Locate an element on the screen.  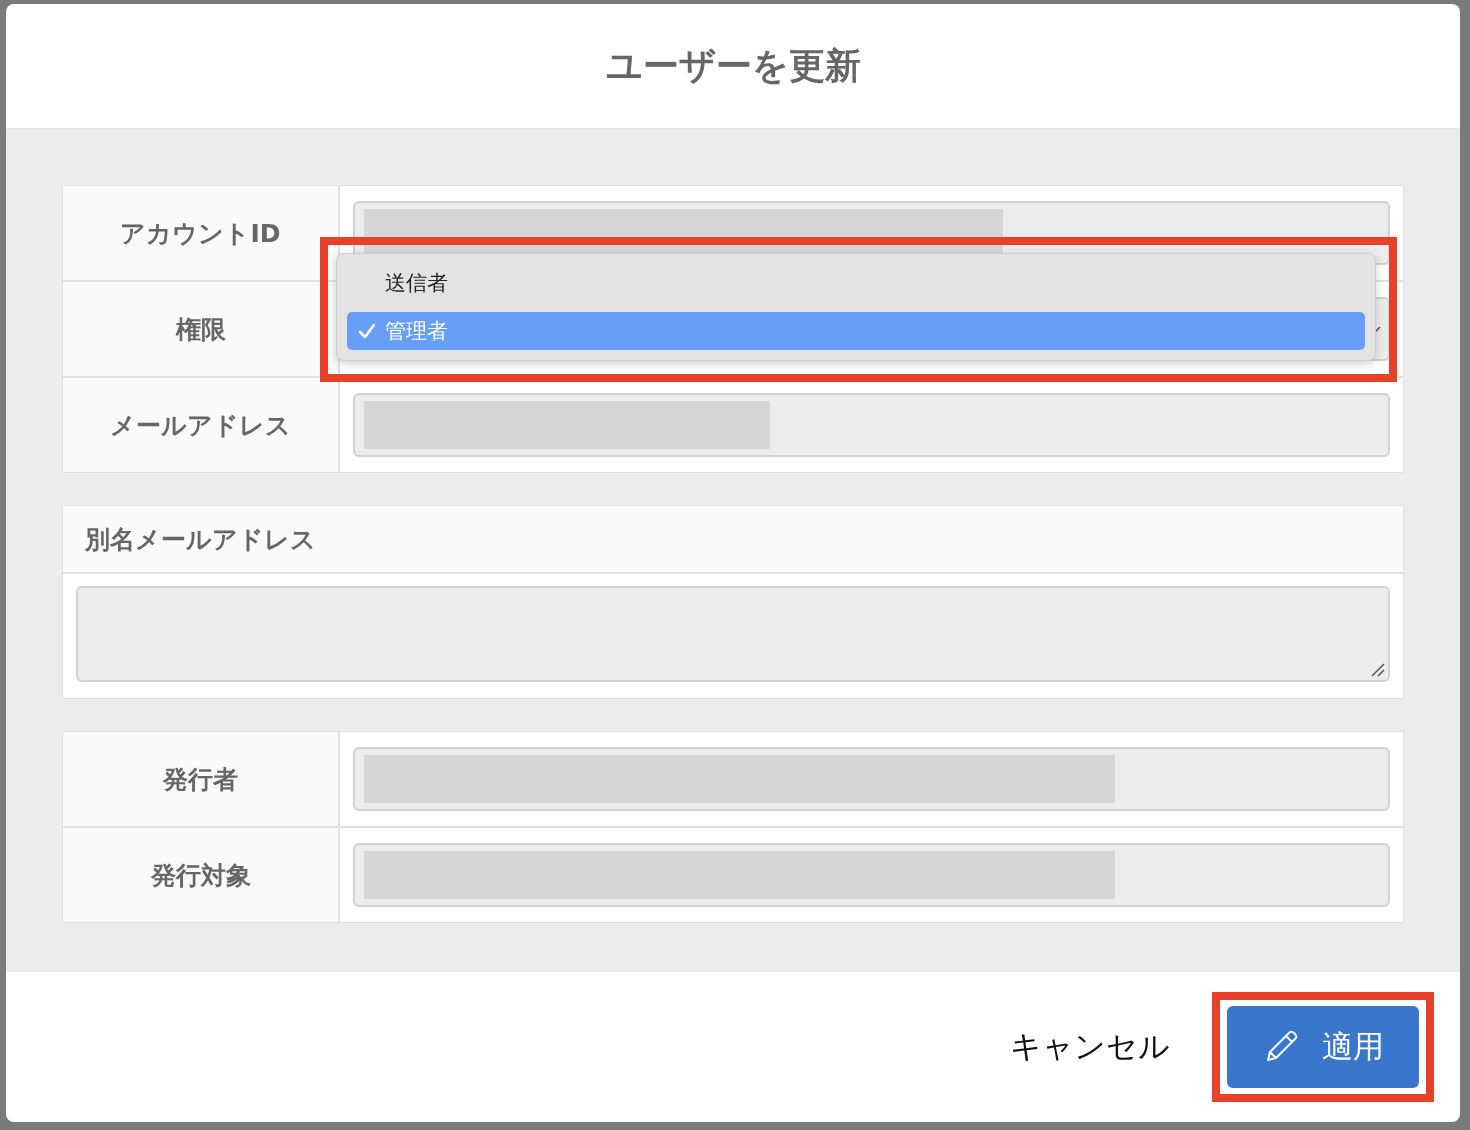
field-label: 発行者 is located at coordinates (200, 779).